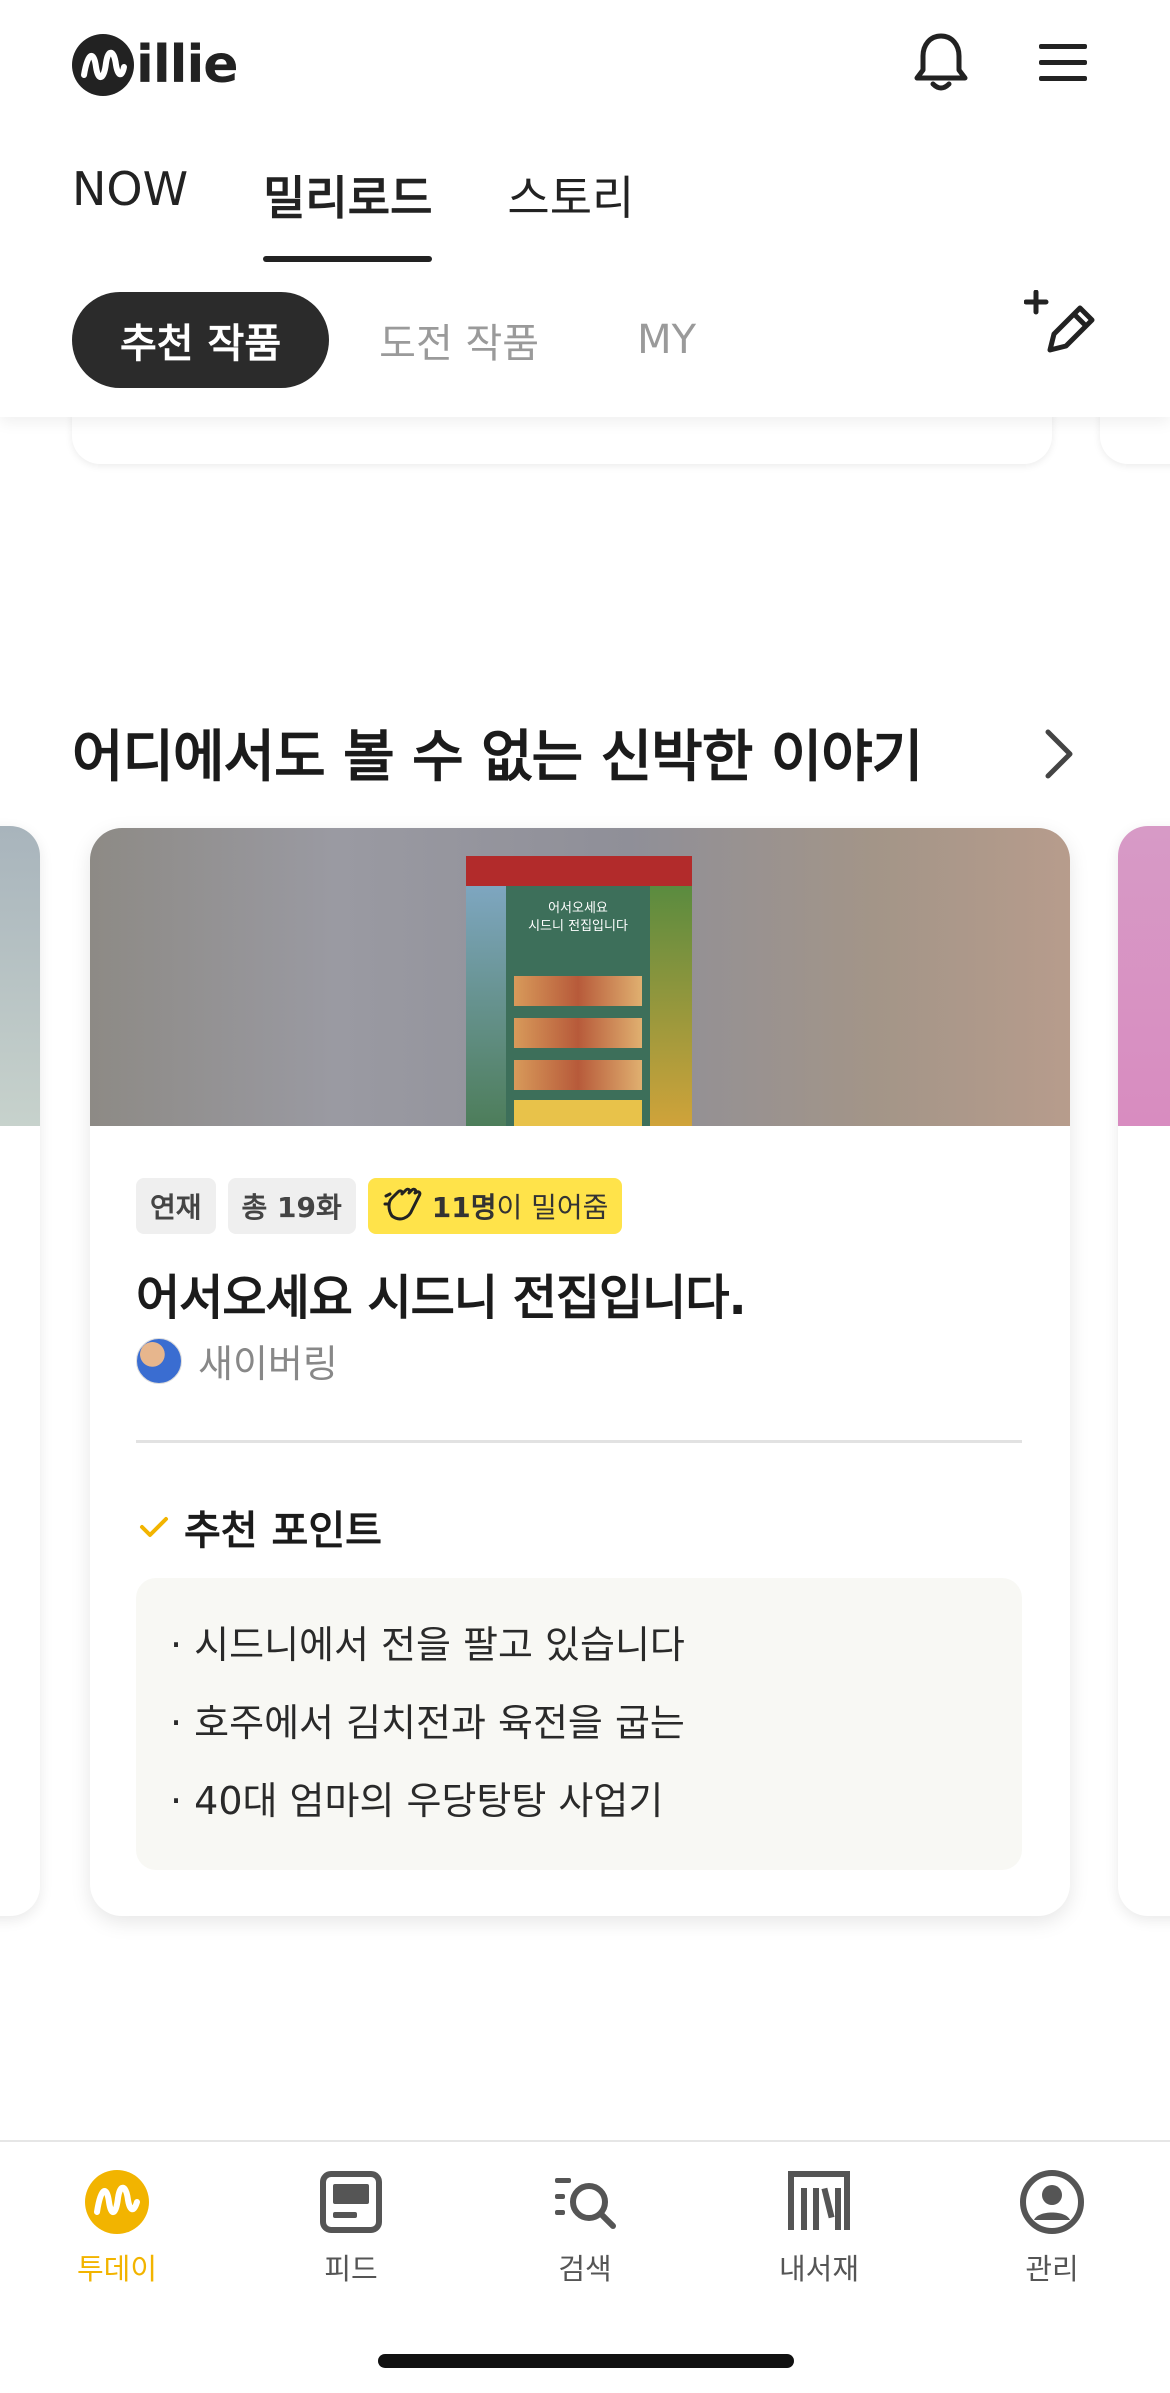 Image resolution: width=1170 pixels, height=2393 pixels. I want to click on card-divider, so click(579, 1441).